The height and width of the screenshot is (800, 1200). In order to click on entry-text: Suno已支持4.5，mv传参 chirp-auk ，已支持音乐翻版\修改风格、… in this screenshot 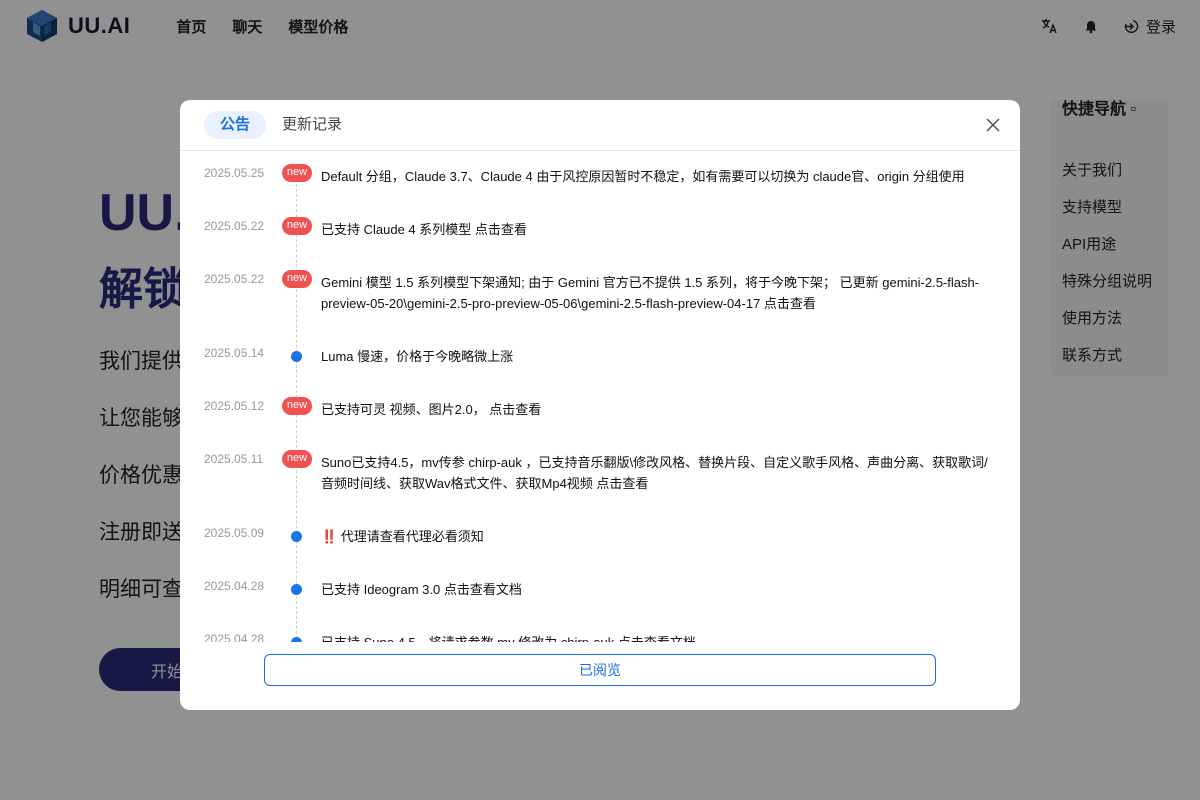, I will do `click(658, 473)`.